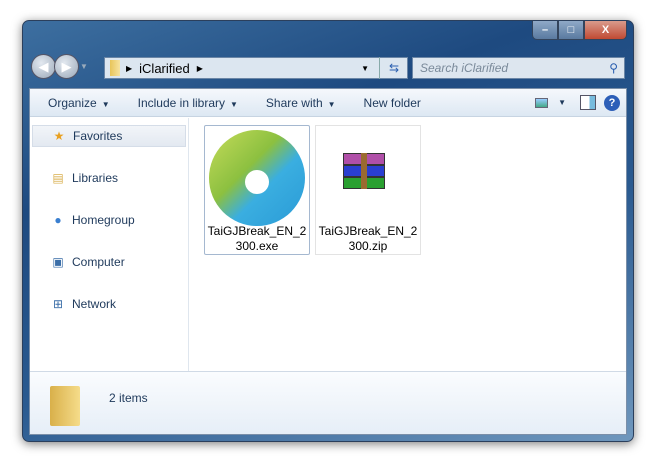 This screenshot has height=463, width=655. I want to click on homegroup-icon: ●, so click(58, 220).